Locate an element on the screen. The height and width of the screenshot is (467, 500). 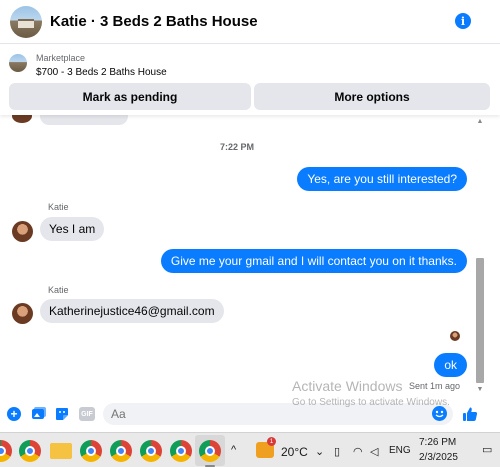
incoming-message: Yes I am is located at coordinates (72, 229).